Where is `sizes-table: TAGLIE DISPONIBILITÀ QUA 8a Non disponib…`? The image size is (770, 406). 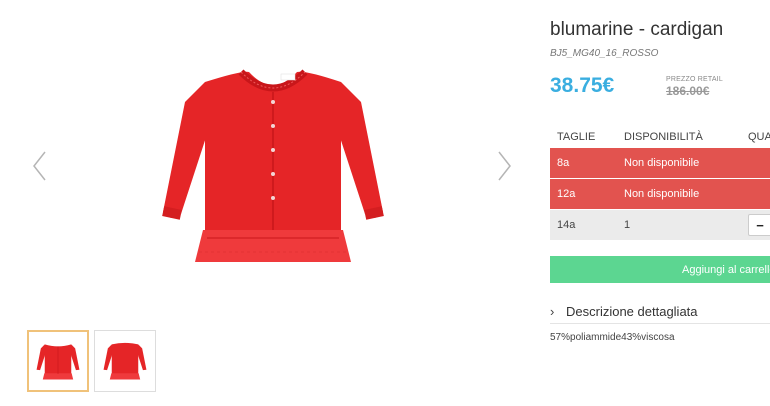
sizes-table: TAGLIE DISPONIBILITÀ QUA 8a Non disponib… is located at coordinates (660, 183).